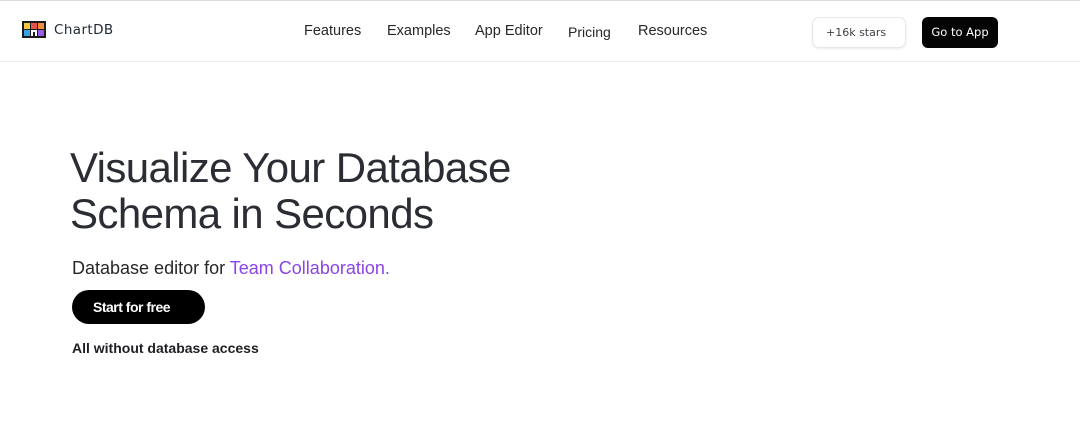 This screenshot has width=1080, height=421. I want to click on nav-features: Features, so click(332, 31).